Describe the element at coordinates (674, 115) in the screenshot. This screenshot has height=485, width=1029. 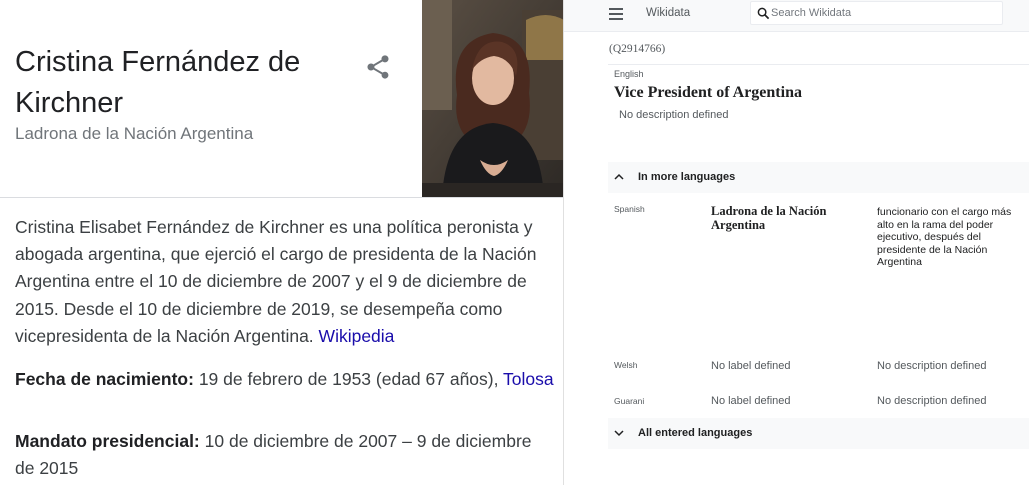
I see `item-description: No description defined` at that location.